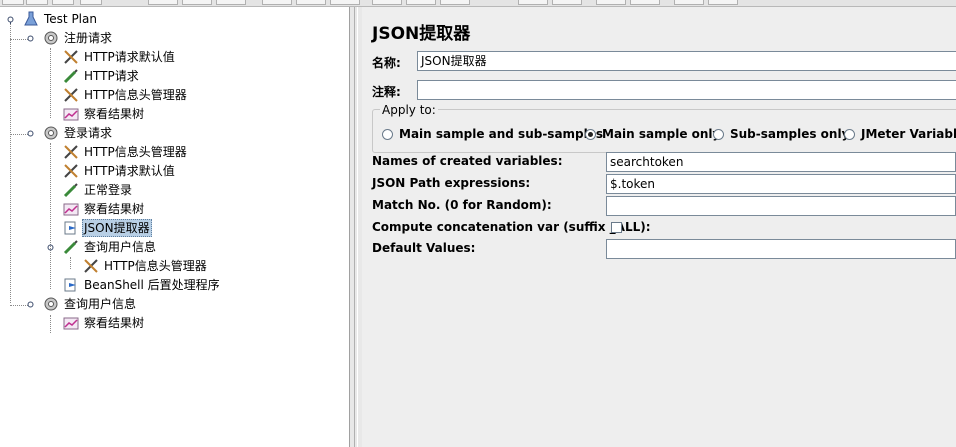 The height and width of the screenshot is (447, 956). What do you see at coordinates (70, 19) in the screenshot?
I see `tree-node-label: Test Plan` at bounding box center [70, 19].